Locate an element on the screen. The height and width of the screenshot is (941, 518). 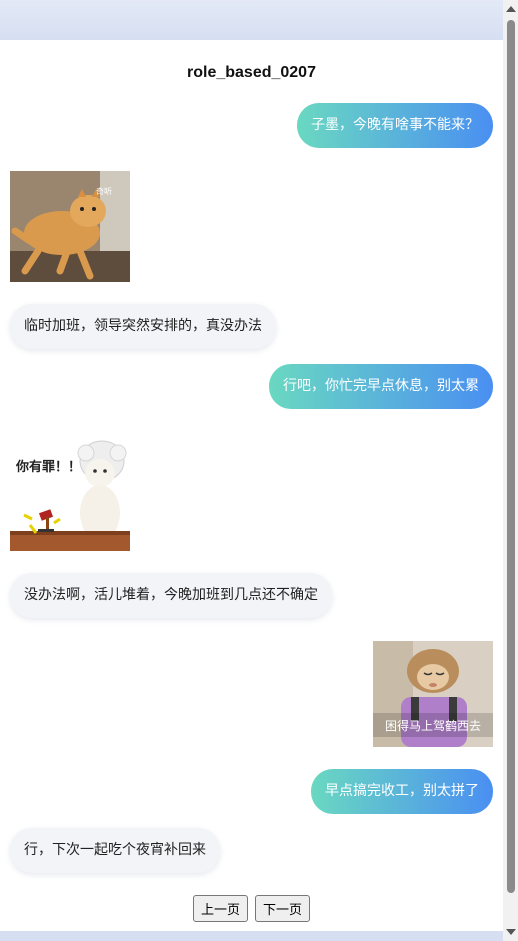
sticker-caption: 困得马上驾鹤西去 is located at coordinates (433, 725).